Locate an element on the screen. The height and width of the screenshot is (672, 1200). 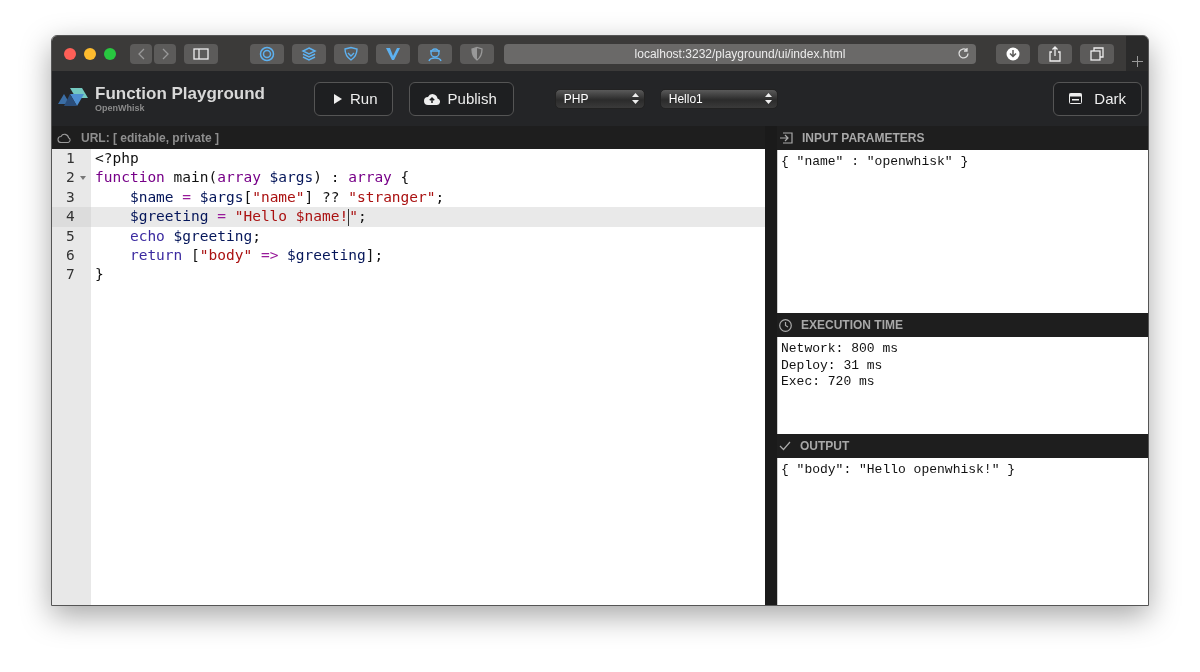
line-number: 6 is located at coordinates (70, 254).